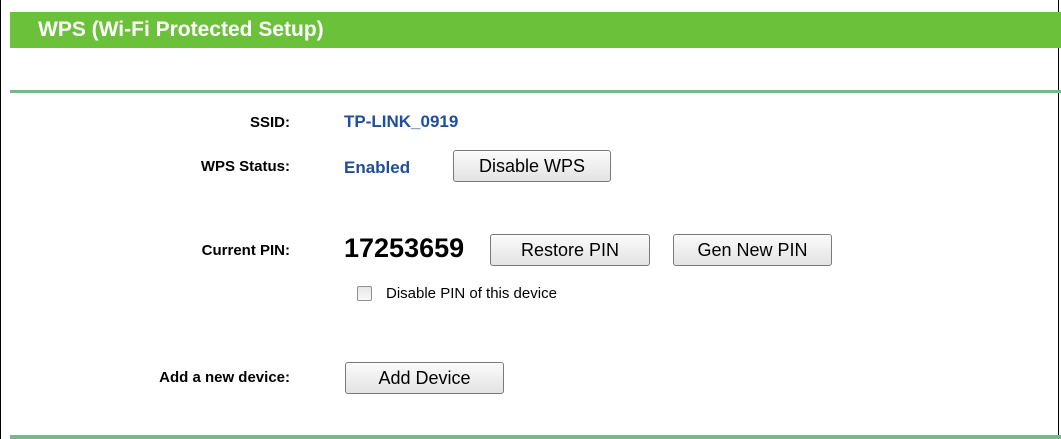  What do you see at coordinates (532, 166) in the screenshot?
I see `disable-wps-button: Disable WPS` at bounding box center [532, 166].